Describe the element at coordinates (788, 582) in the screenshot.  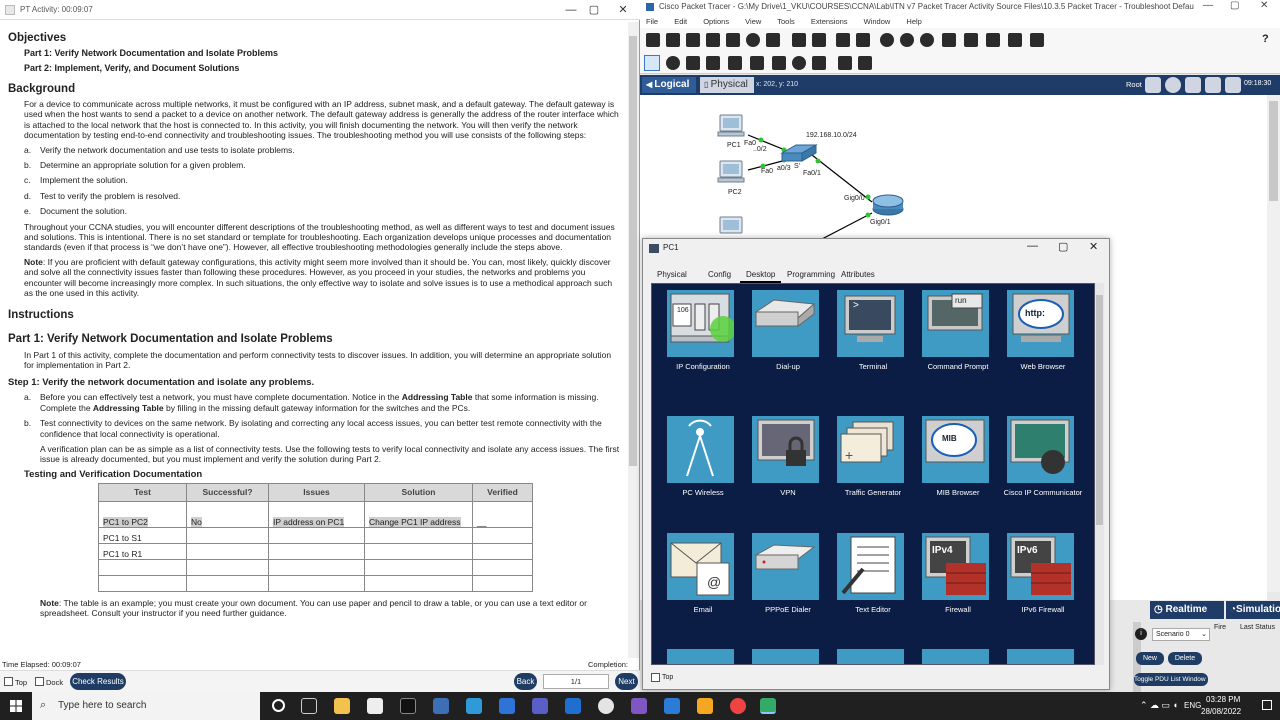
I see `app-pppoe-dialer: PPPoE Dialer` at that location.